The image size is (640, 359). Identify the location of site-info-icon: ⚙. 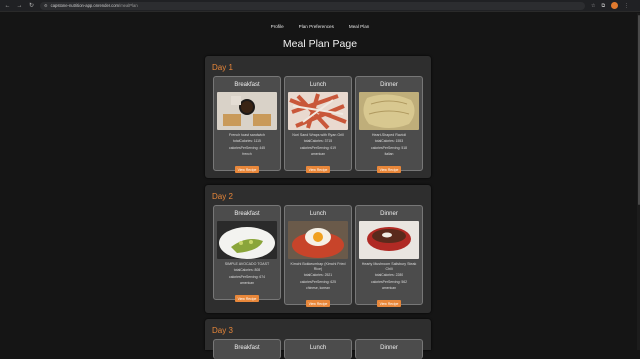
(46, 5).